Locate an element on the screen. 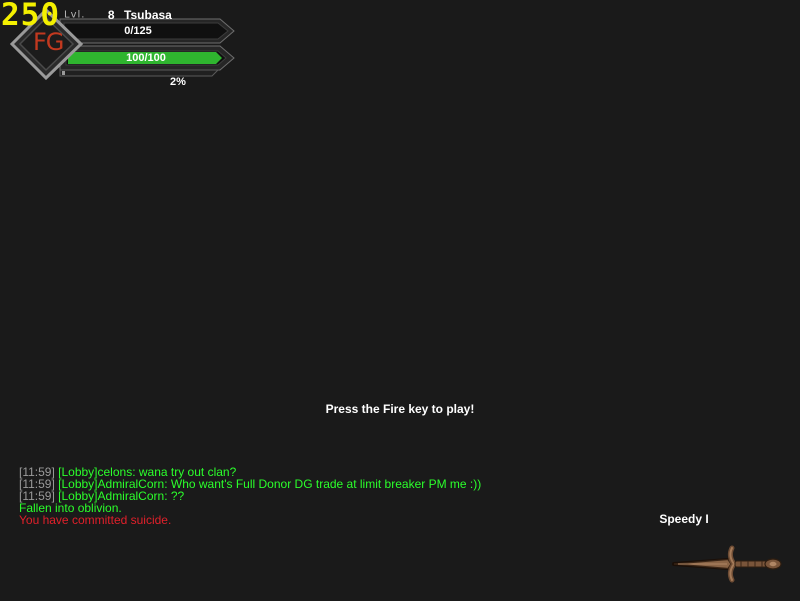 Image resolution: width=800 pixels, height=601 pixels. chat-line: You have committed suicide. is located at coordinates (250, 520).